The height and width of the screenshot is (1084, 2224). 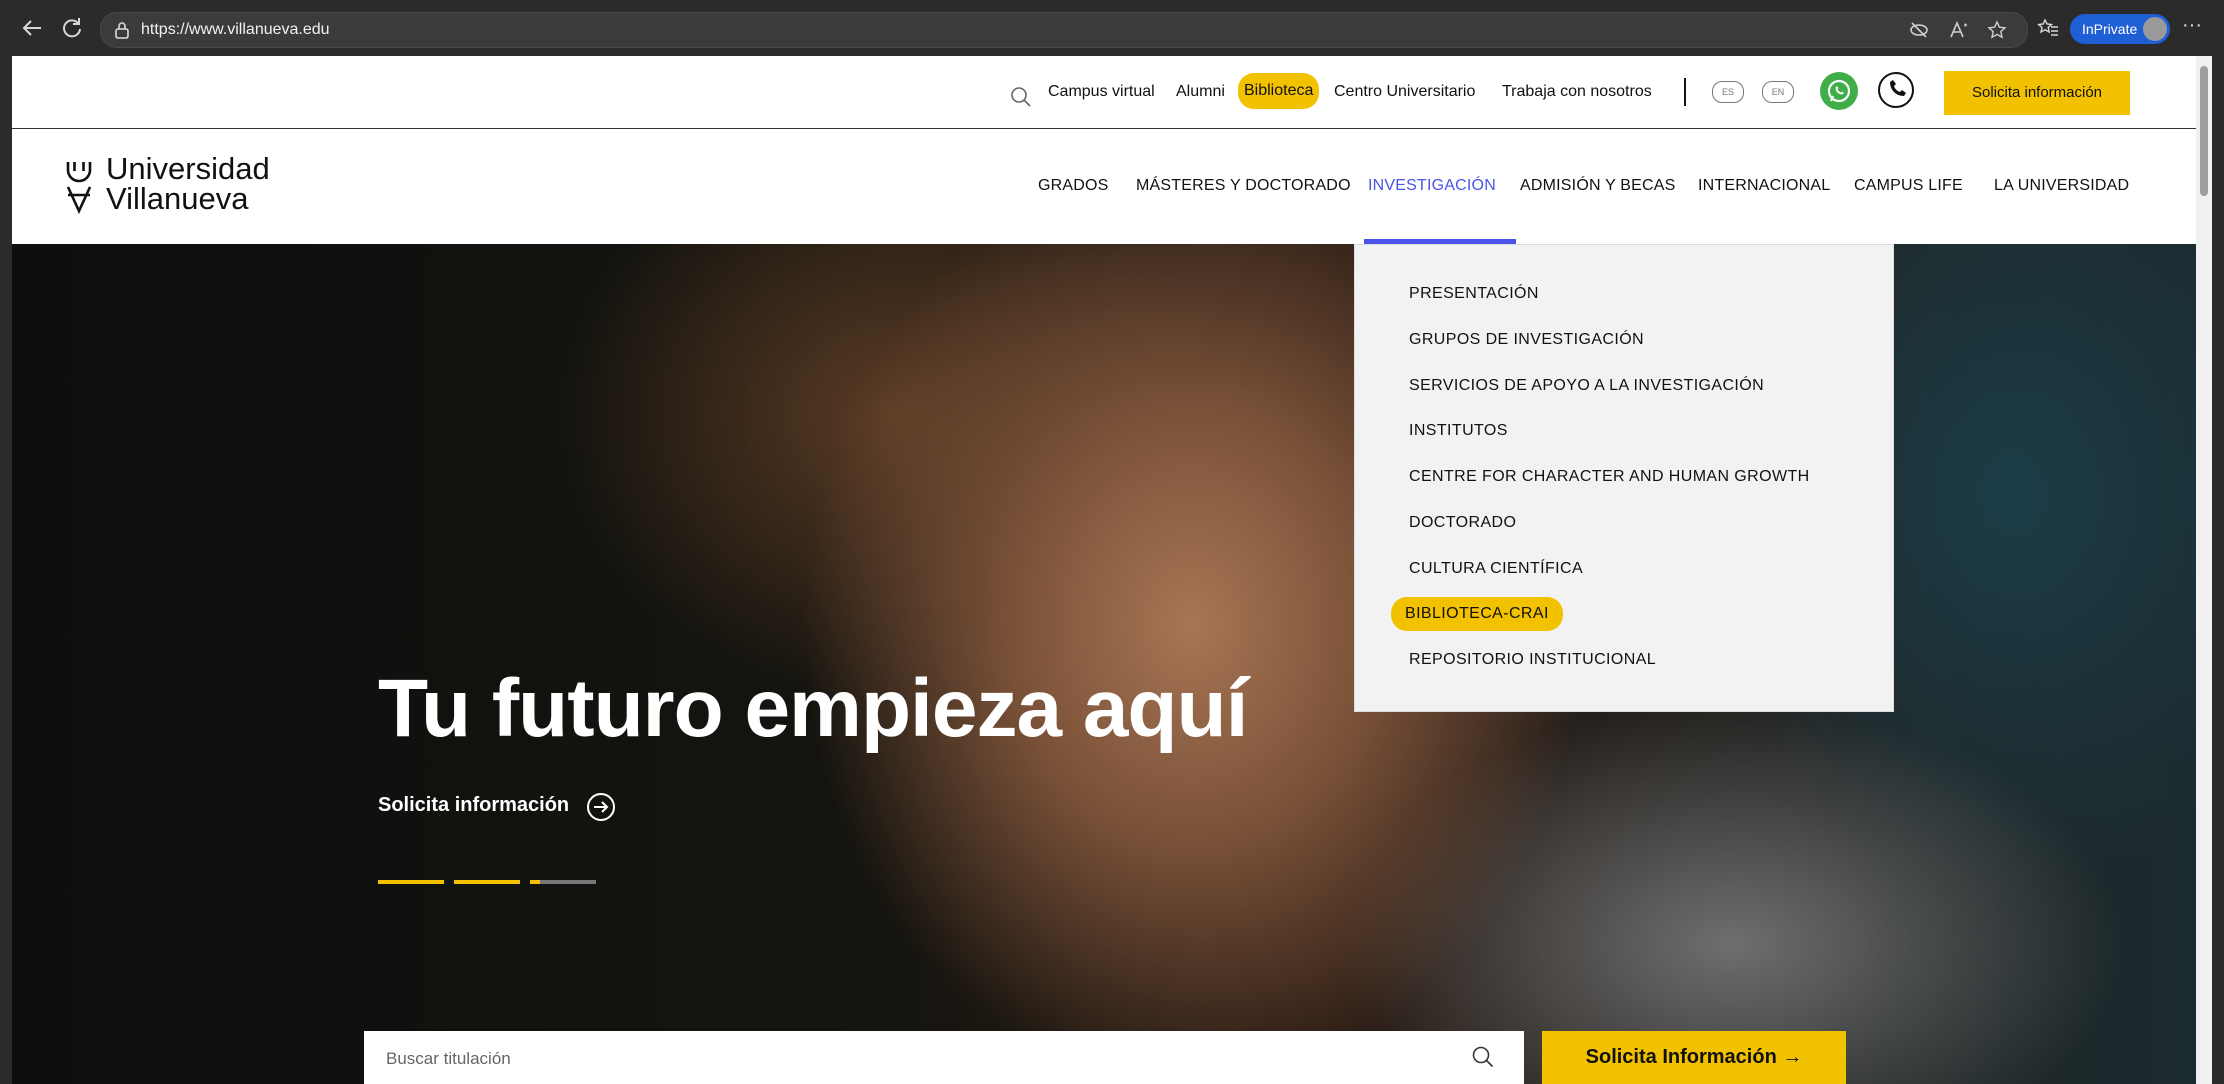 What do you see at coordinates (1728, 92) in the screenshot?
I see `lang-es-button: ES` at bounding box center [1728, 92].